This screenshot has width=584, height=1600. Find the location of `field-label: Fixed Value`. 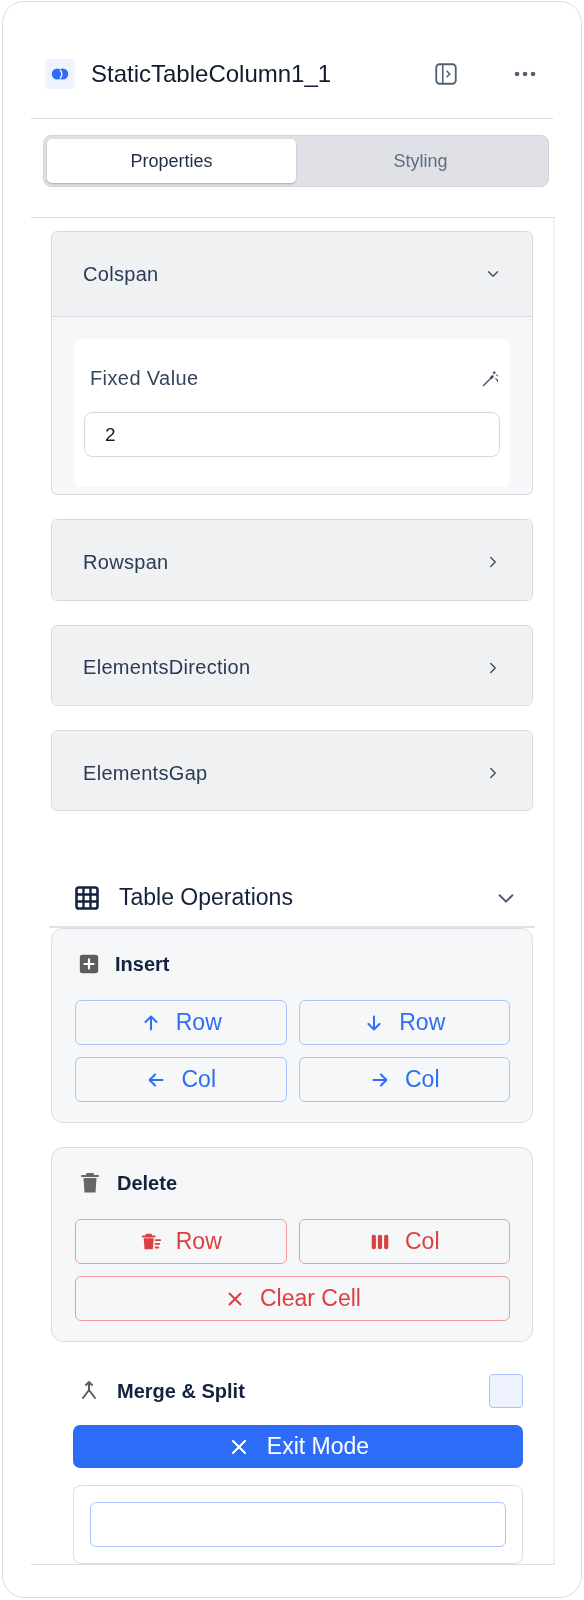

field-label: Fixed Value is located at coordinates (144, 378).